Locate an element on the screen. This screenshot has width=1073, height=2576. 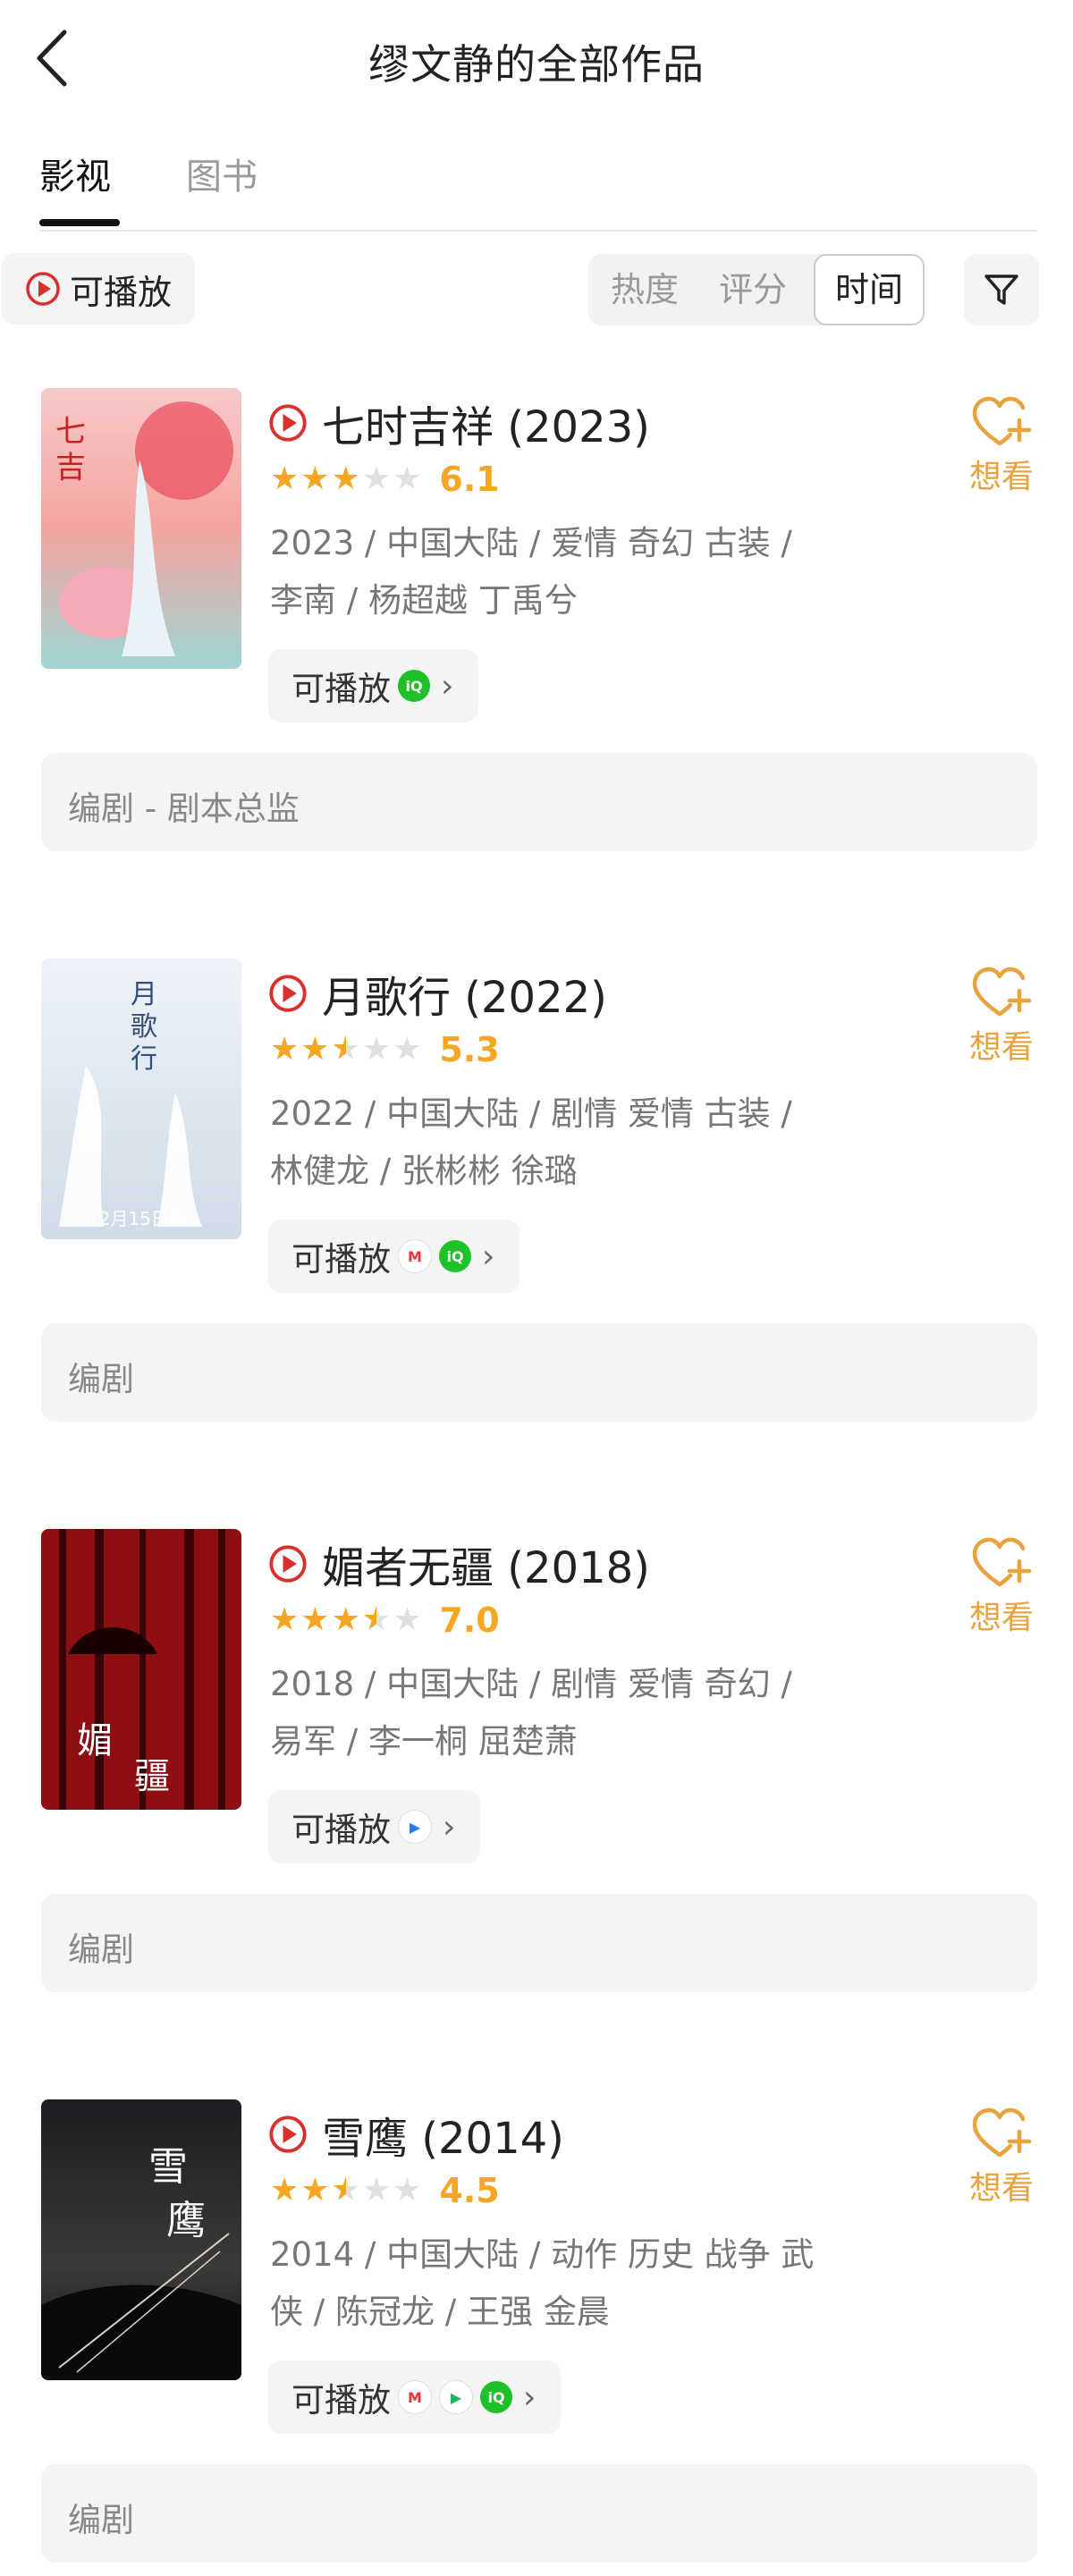
mgtv-icon: M is located at coordinates (415, 2397).